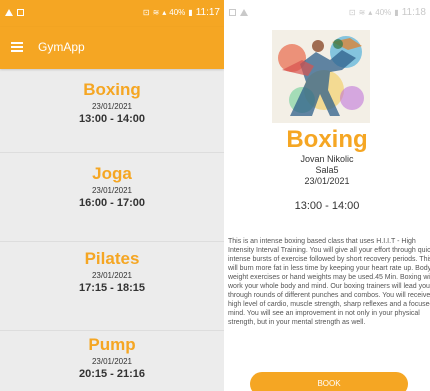  What do you see at coordinates (329, 381) in the screenshot?
I see `book-button: BOOK` at bounding box center [329, 381].